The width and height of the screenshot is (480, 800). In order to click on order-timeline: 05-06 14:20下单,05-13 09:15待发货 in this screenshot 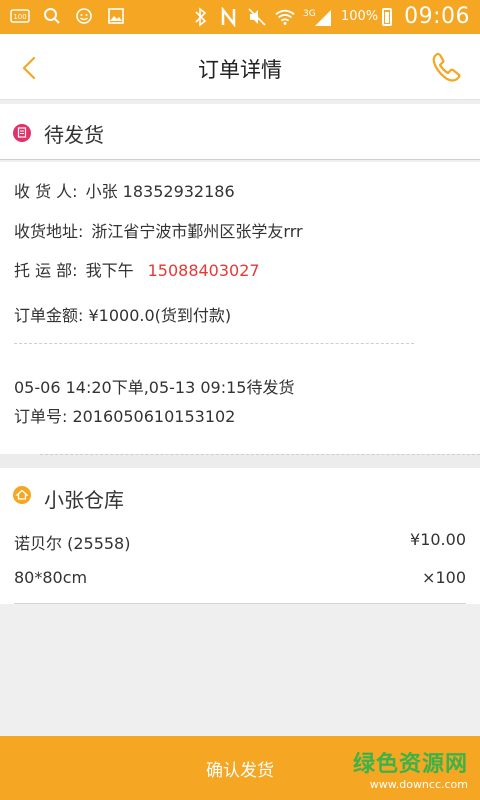, I will do `click(154, 387)`.